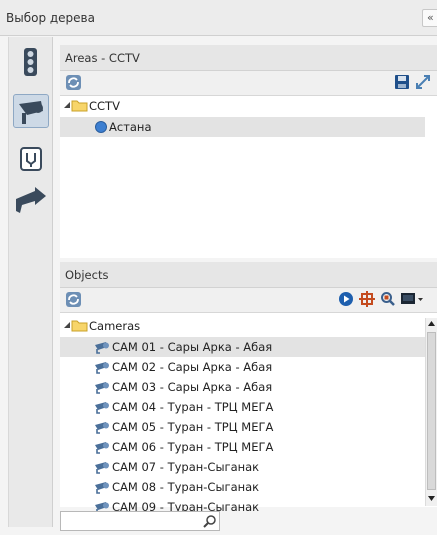 This screenshot has height=535, width=437. Describe the element at coordinates (210, 521) in the screenshot. I see `search-icon` at that location.